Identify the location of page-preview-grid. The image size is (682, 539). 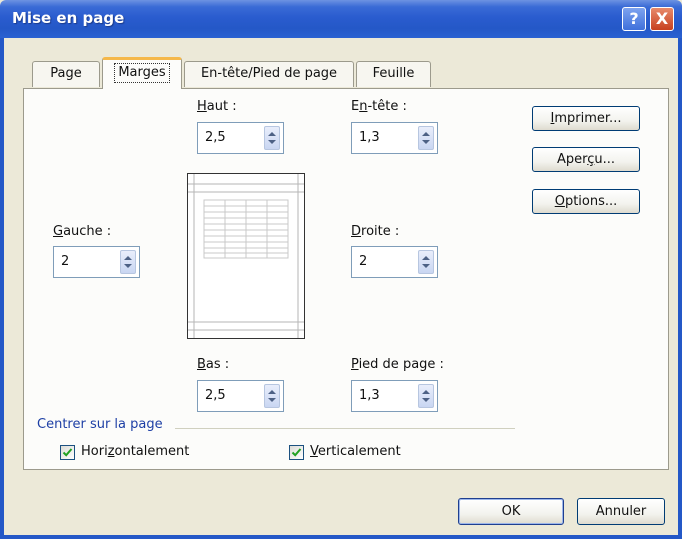
(246, 256).